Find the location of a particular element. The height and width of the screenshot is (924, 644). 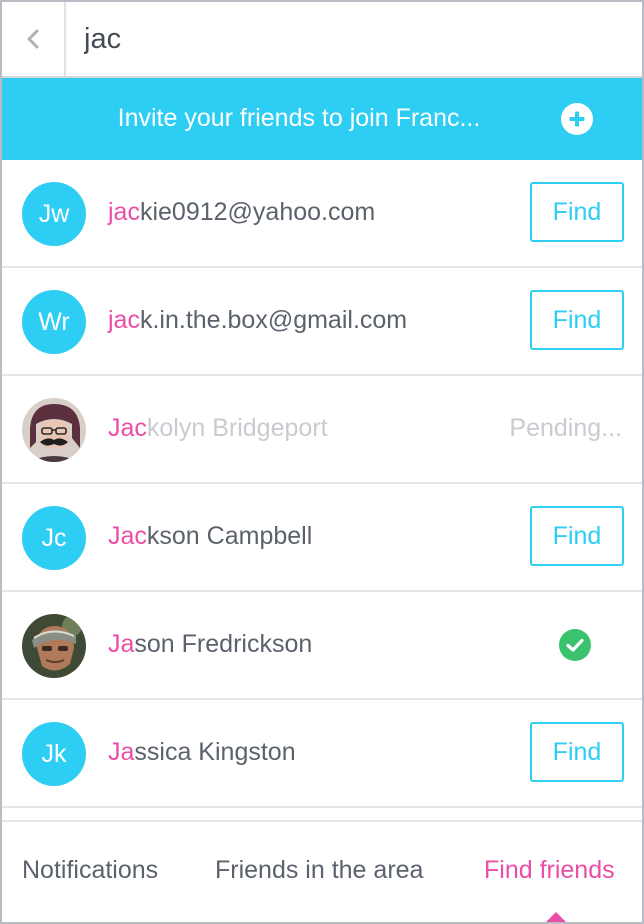

contact-name: Jackson Campbell is located at coordinates (210, 536).